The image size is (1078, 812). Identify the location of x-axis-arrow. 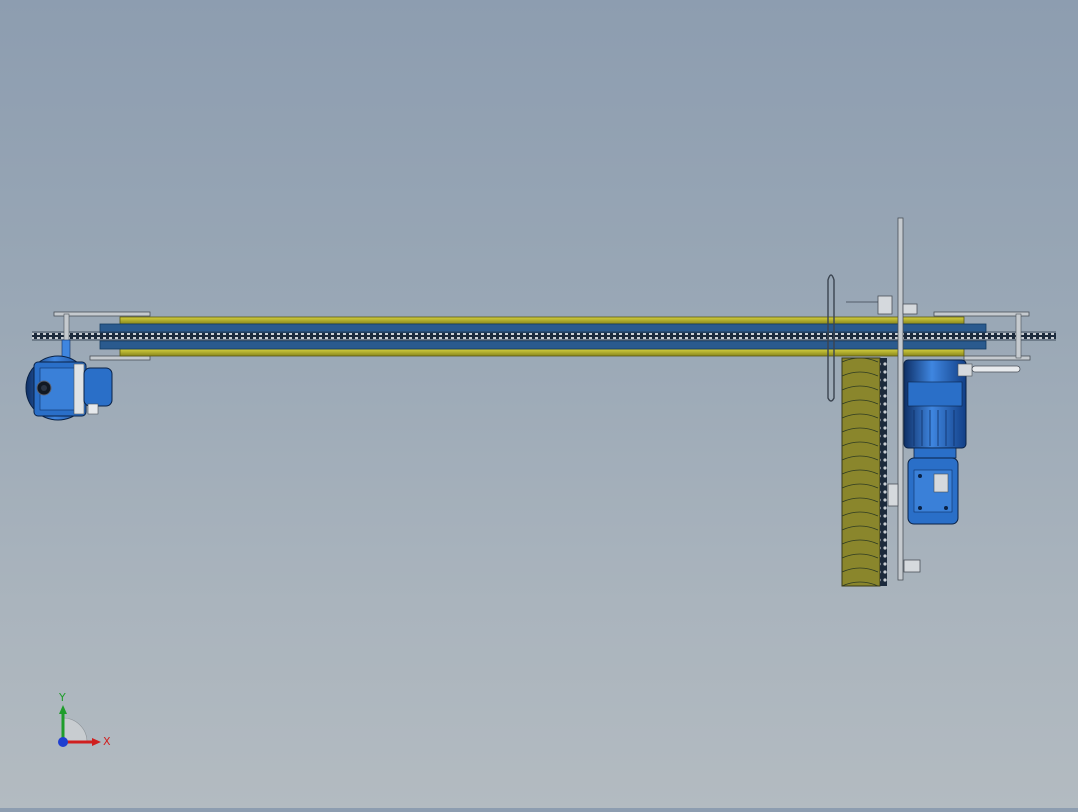
(96, 742).